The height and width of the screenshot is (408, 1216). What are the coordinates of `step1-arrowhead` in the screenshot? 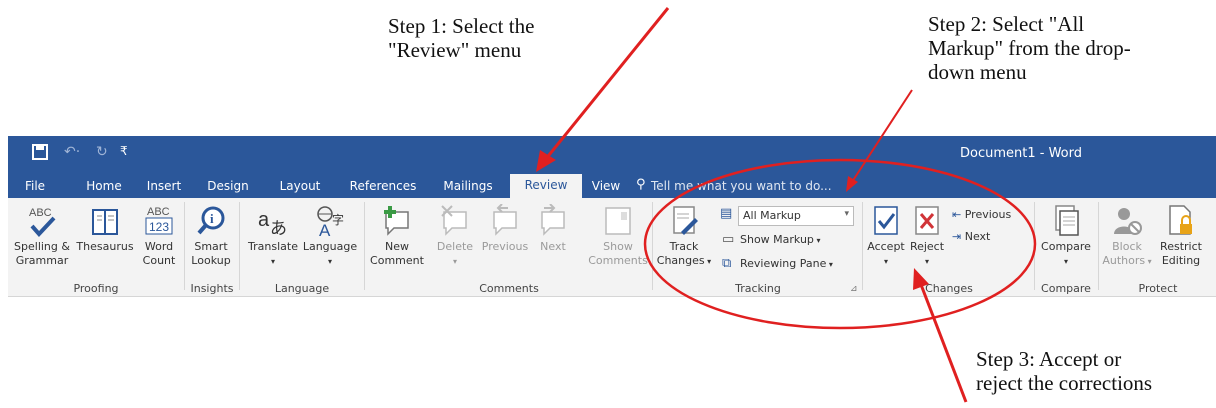 It's located at (546, 161).